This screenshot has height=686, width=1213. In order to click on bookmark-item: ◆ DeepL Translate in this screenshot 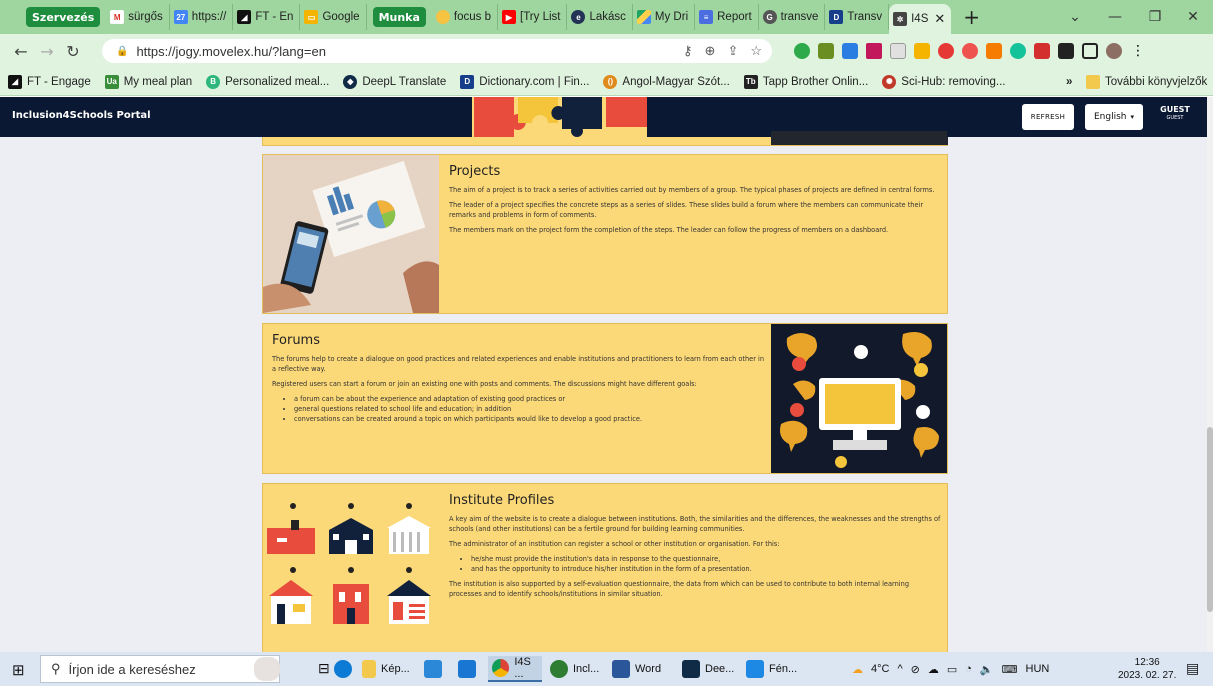, I will do `click(394, 81)`.